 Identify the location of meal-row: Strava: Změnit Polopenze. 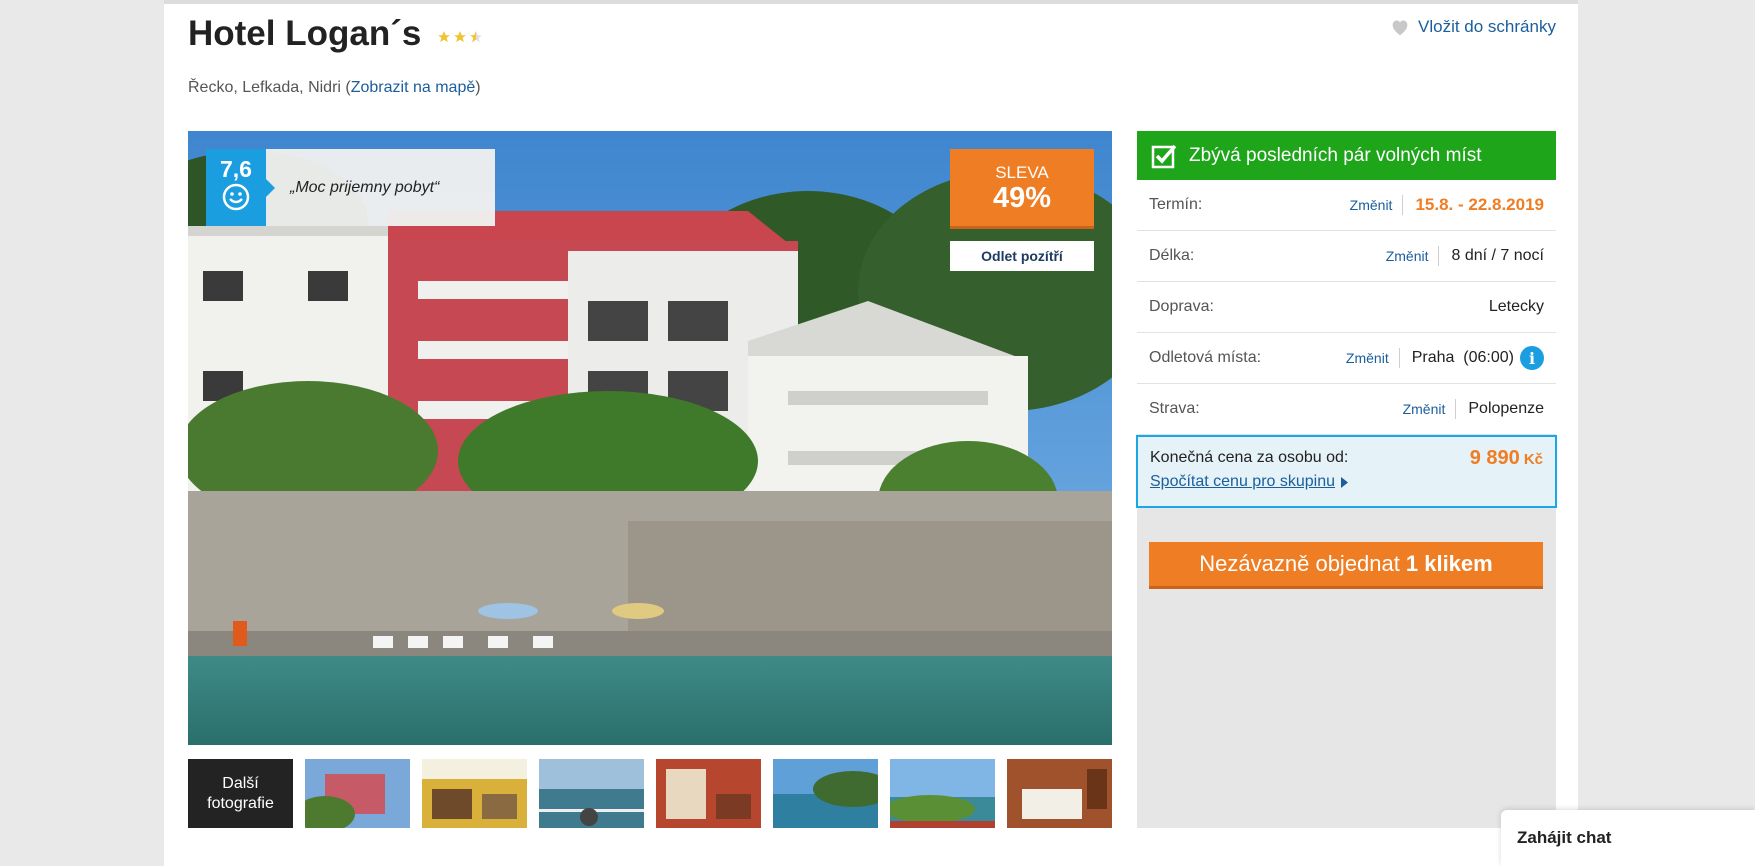
(1346, 409).